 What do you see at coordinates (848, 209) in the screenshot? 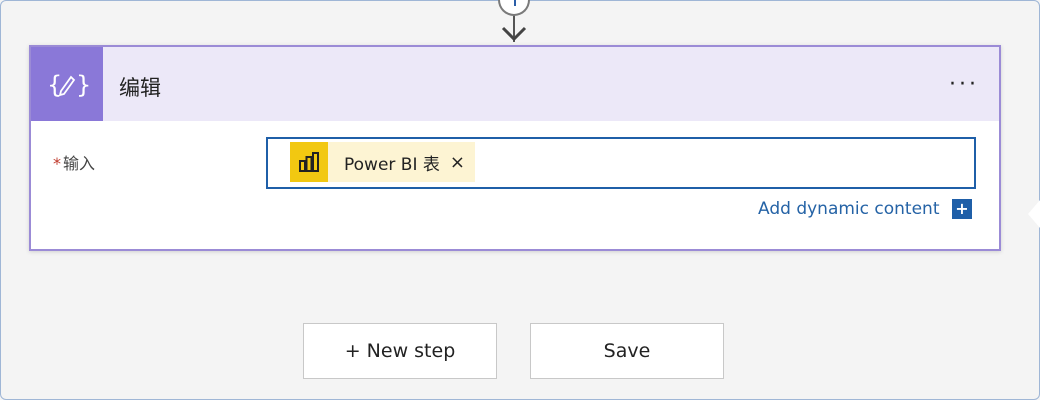
I see `add-dynamic-content-link: Add dynamic content` at bounding box center [848, 209].